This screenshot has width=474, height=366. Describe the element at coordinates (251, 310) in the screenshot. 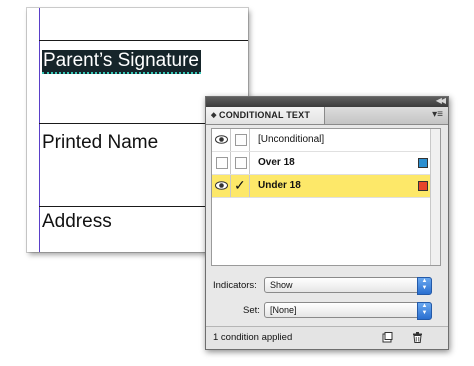

I see `set-label: Set:` at that location.